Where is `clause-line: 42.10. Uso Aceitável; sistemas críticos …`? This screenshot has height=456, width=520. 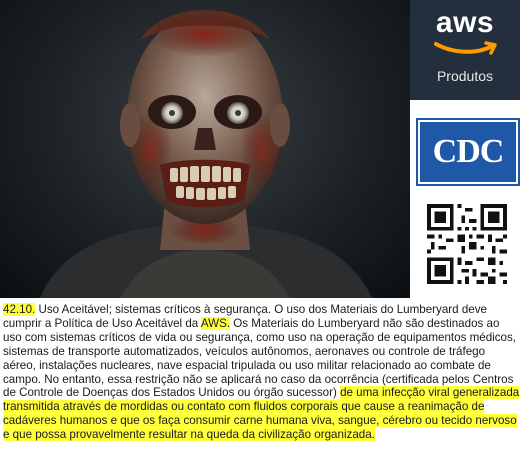 clause-line: 42.10. Uso Aceitável; sistemas críticos … is located at coordinates (259, 310).